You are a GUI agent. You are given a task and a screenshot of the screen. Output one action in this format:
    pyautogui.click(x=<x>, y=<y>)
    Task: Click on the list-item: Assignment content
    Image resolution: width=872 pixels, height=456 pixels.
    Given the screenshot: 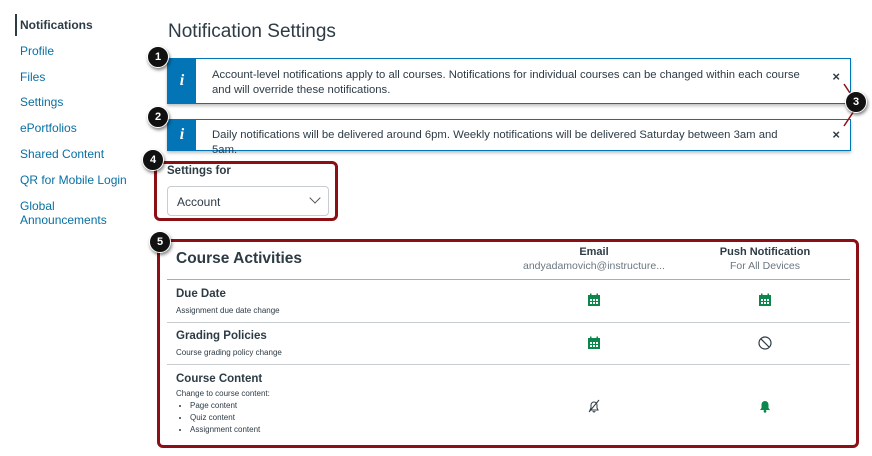 What is the action you would take?
    pyautogui.click(x=230, y=430)
    